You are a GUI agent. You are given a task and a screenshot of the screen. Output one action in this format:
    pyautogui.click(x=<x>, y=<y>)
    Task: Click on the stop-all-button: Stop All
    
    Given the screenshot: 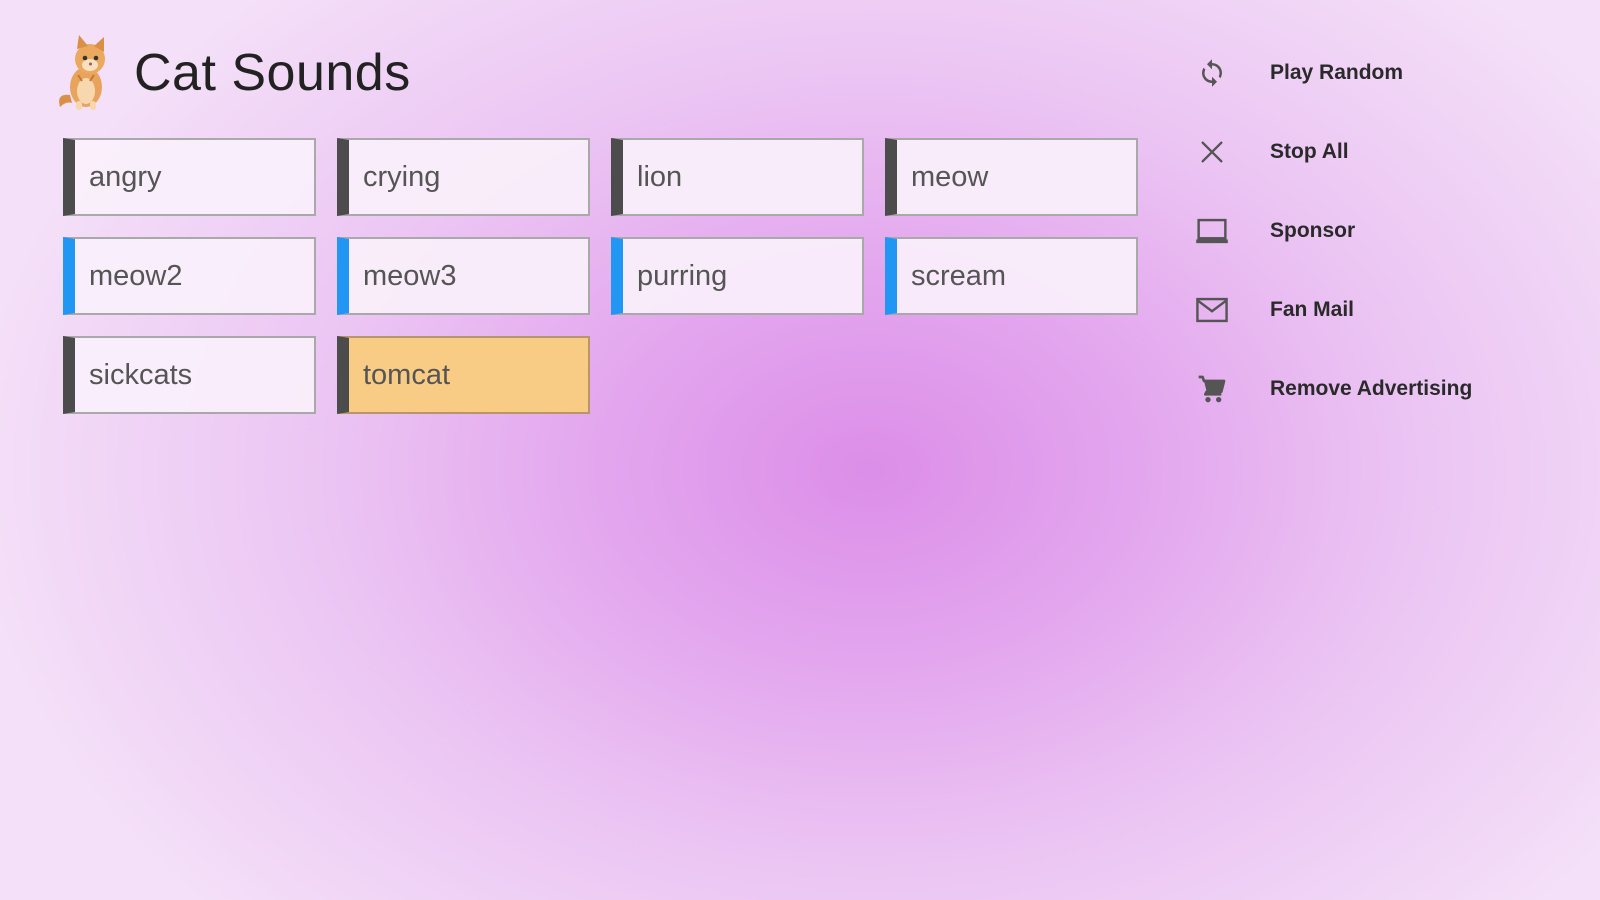 What is the action you would take?
    pyautogui.click(x=1370, y=151)
    